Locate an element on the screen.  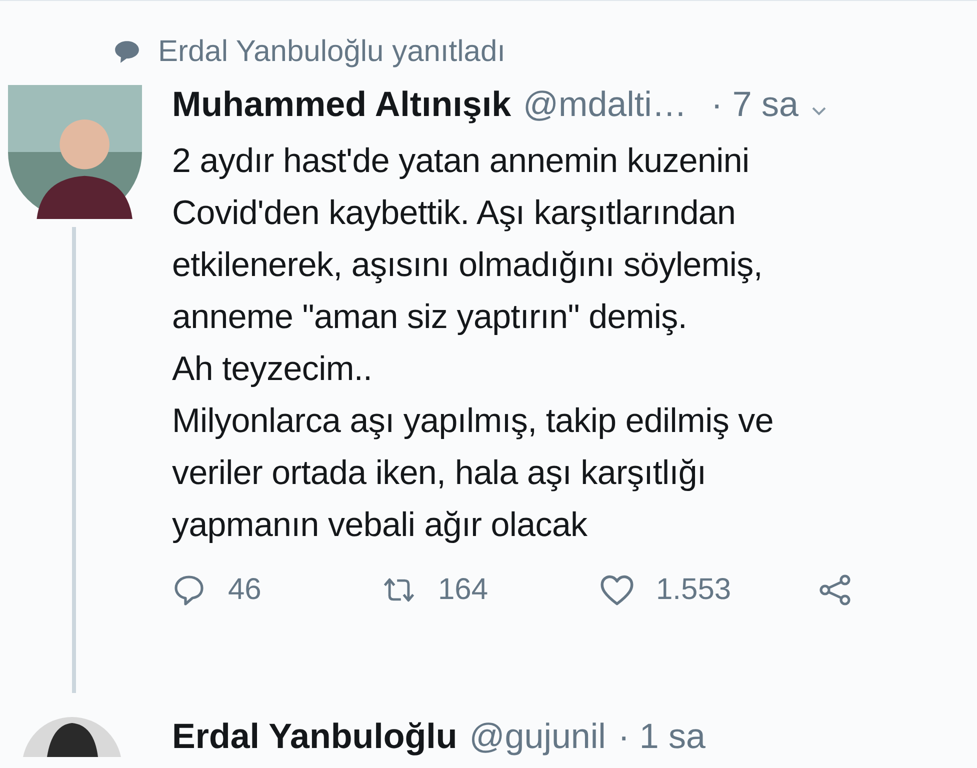
author-handle: @gujunil is located at coordinates (537, 737).